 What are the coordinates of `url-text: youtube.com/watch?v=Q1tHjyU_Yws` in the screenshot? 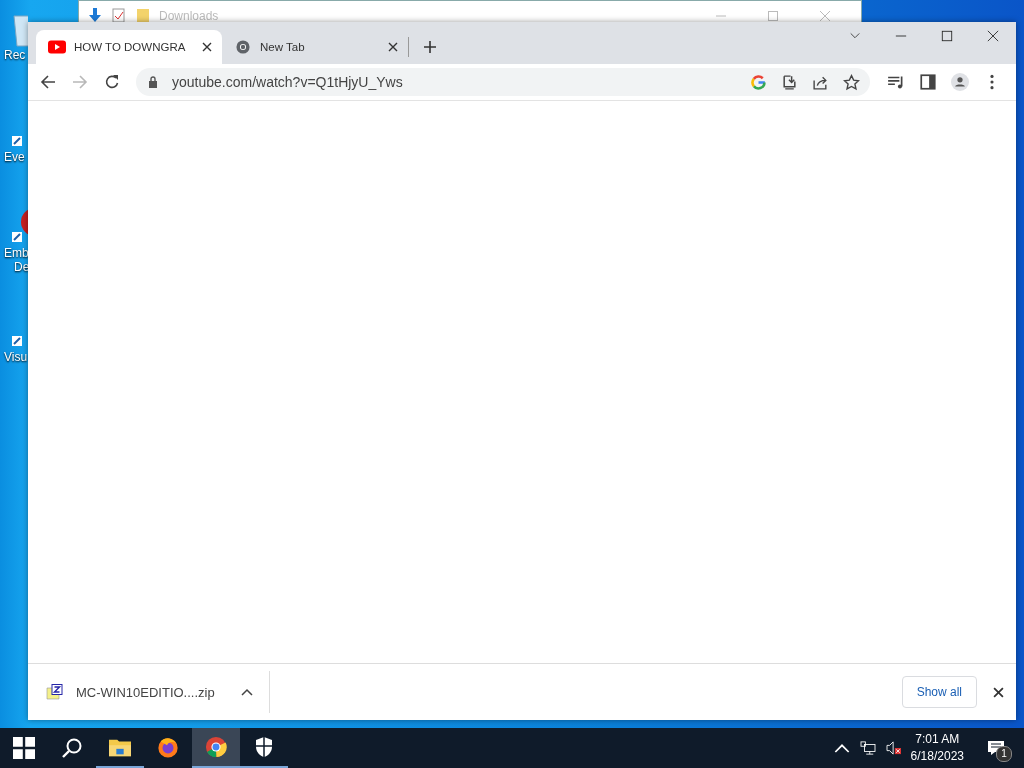 It's located at (287, 82).